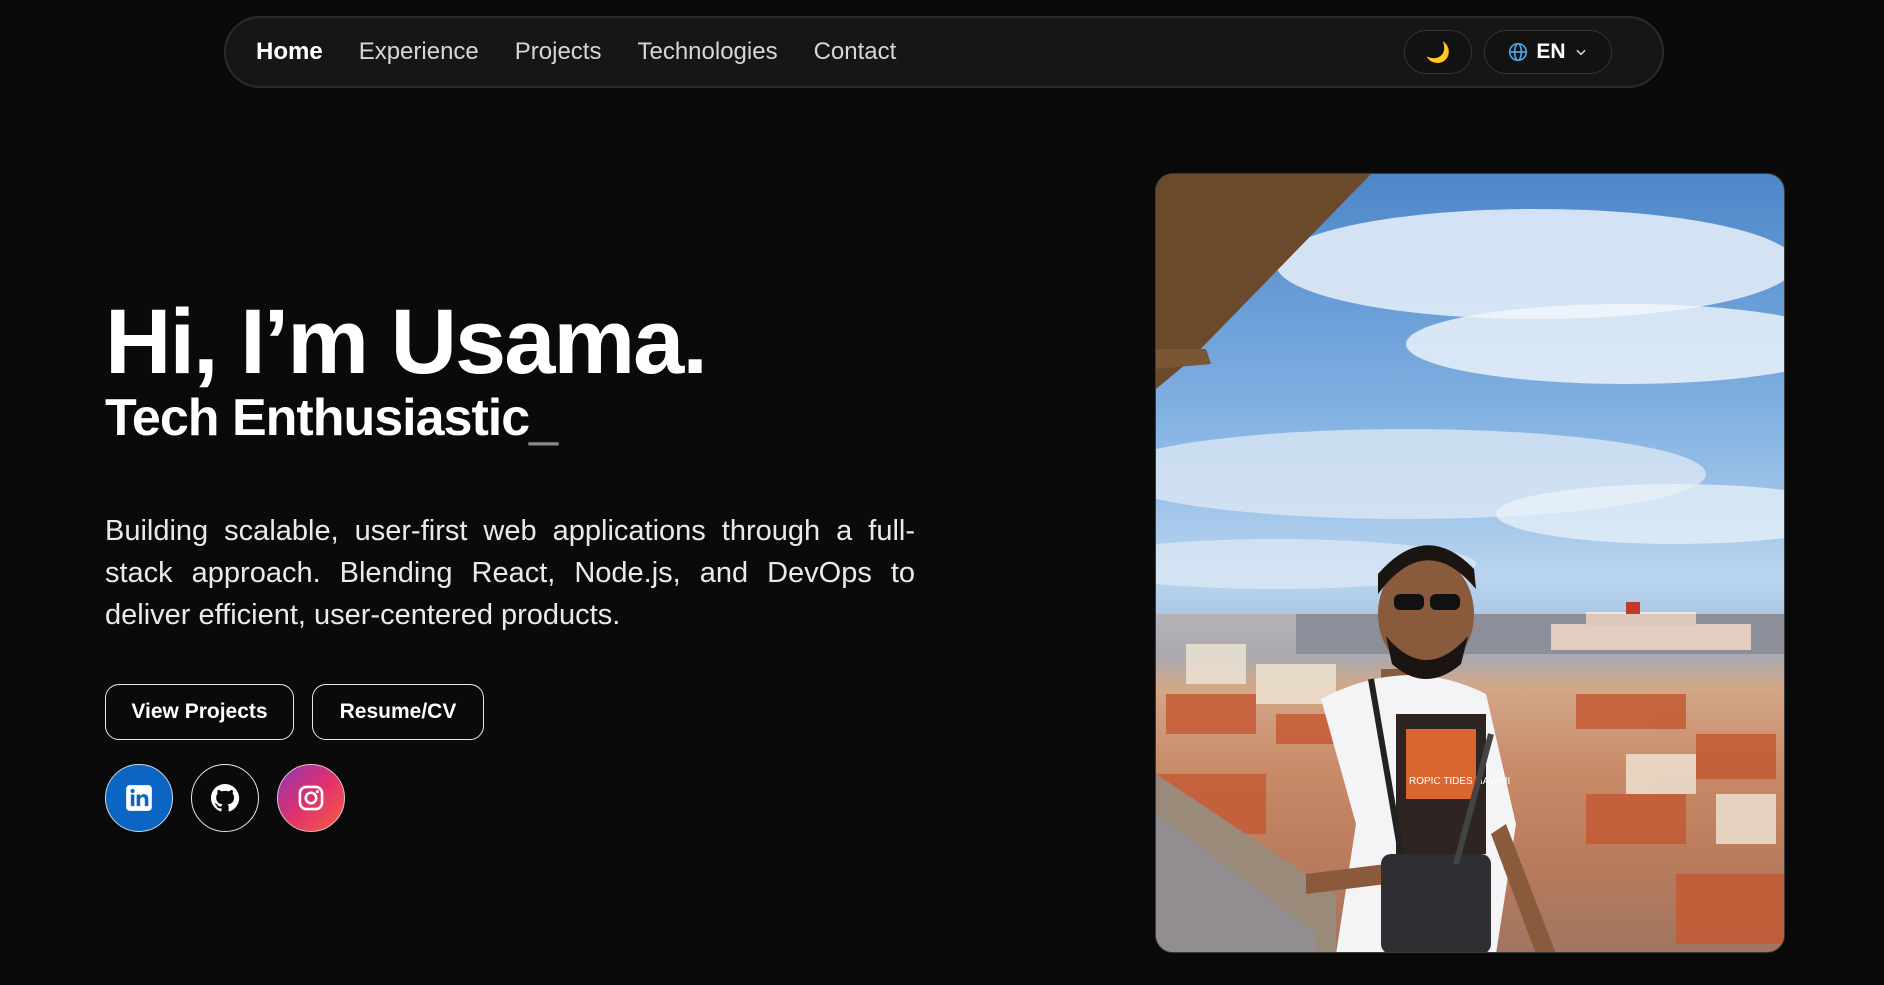  Describe the element at coordinates (317, 418) in the screenshot. I see `hero-subtitle-text: Tech Enthusiastic` at that location.